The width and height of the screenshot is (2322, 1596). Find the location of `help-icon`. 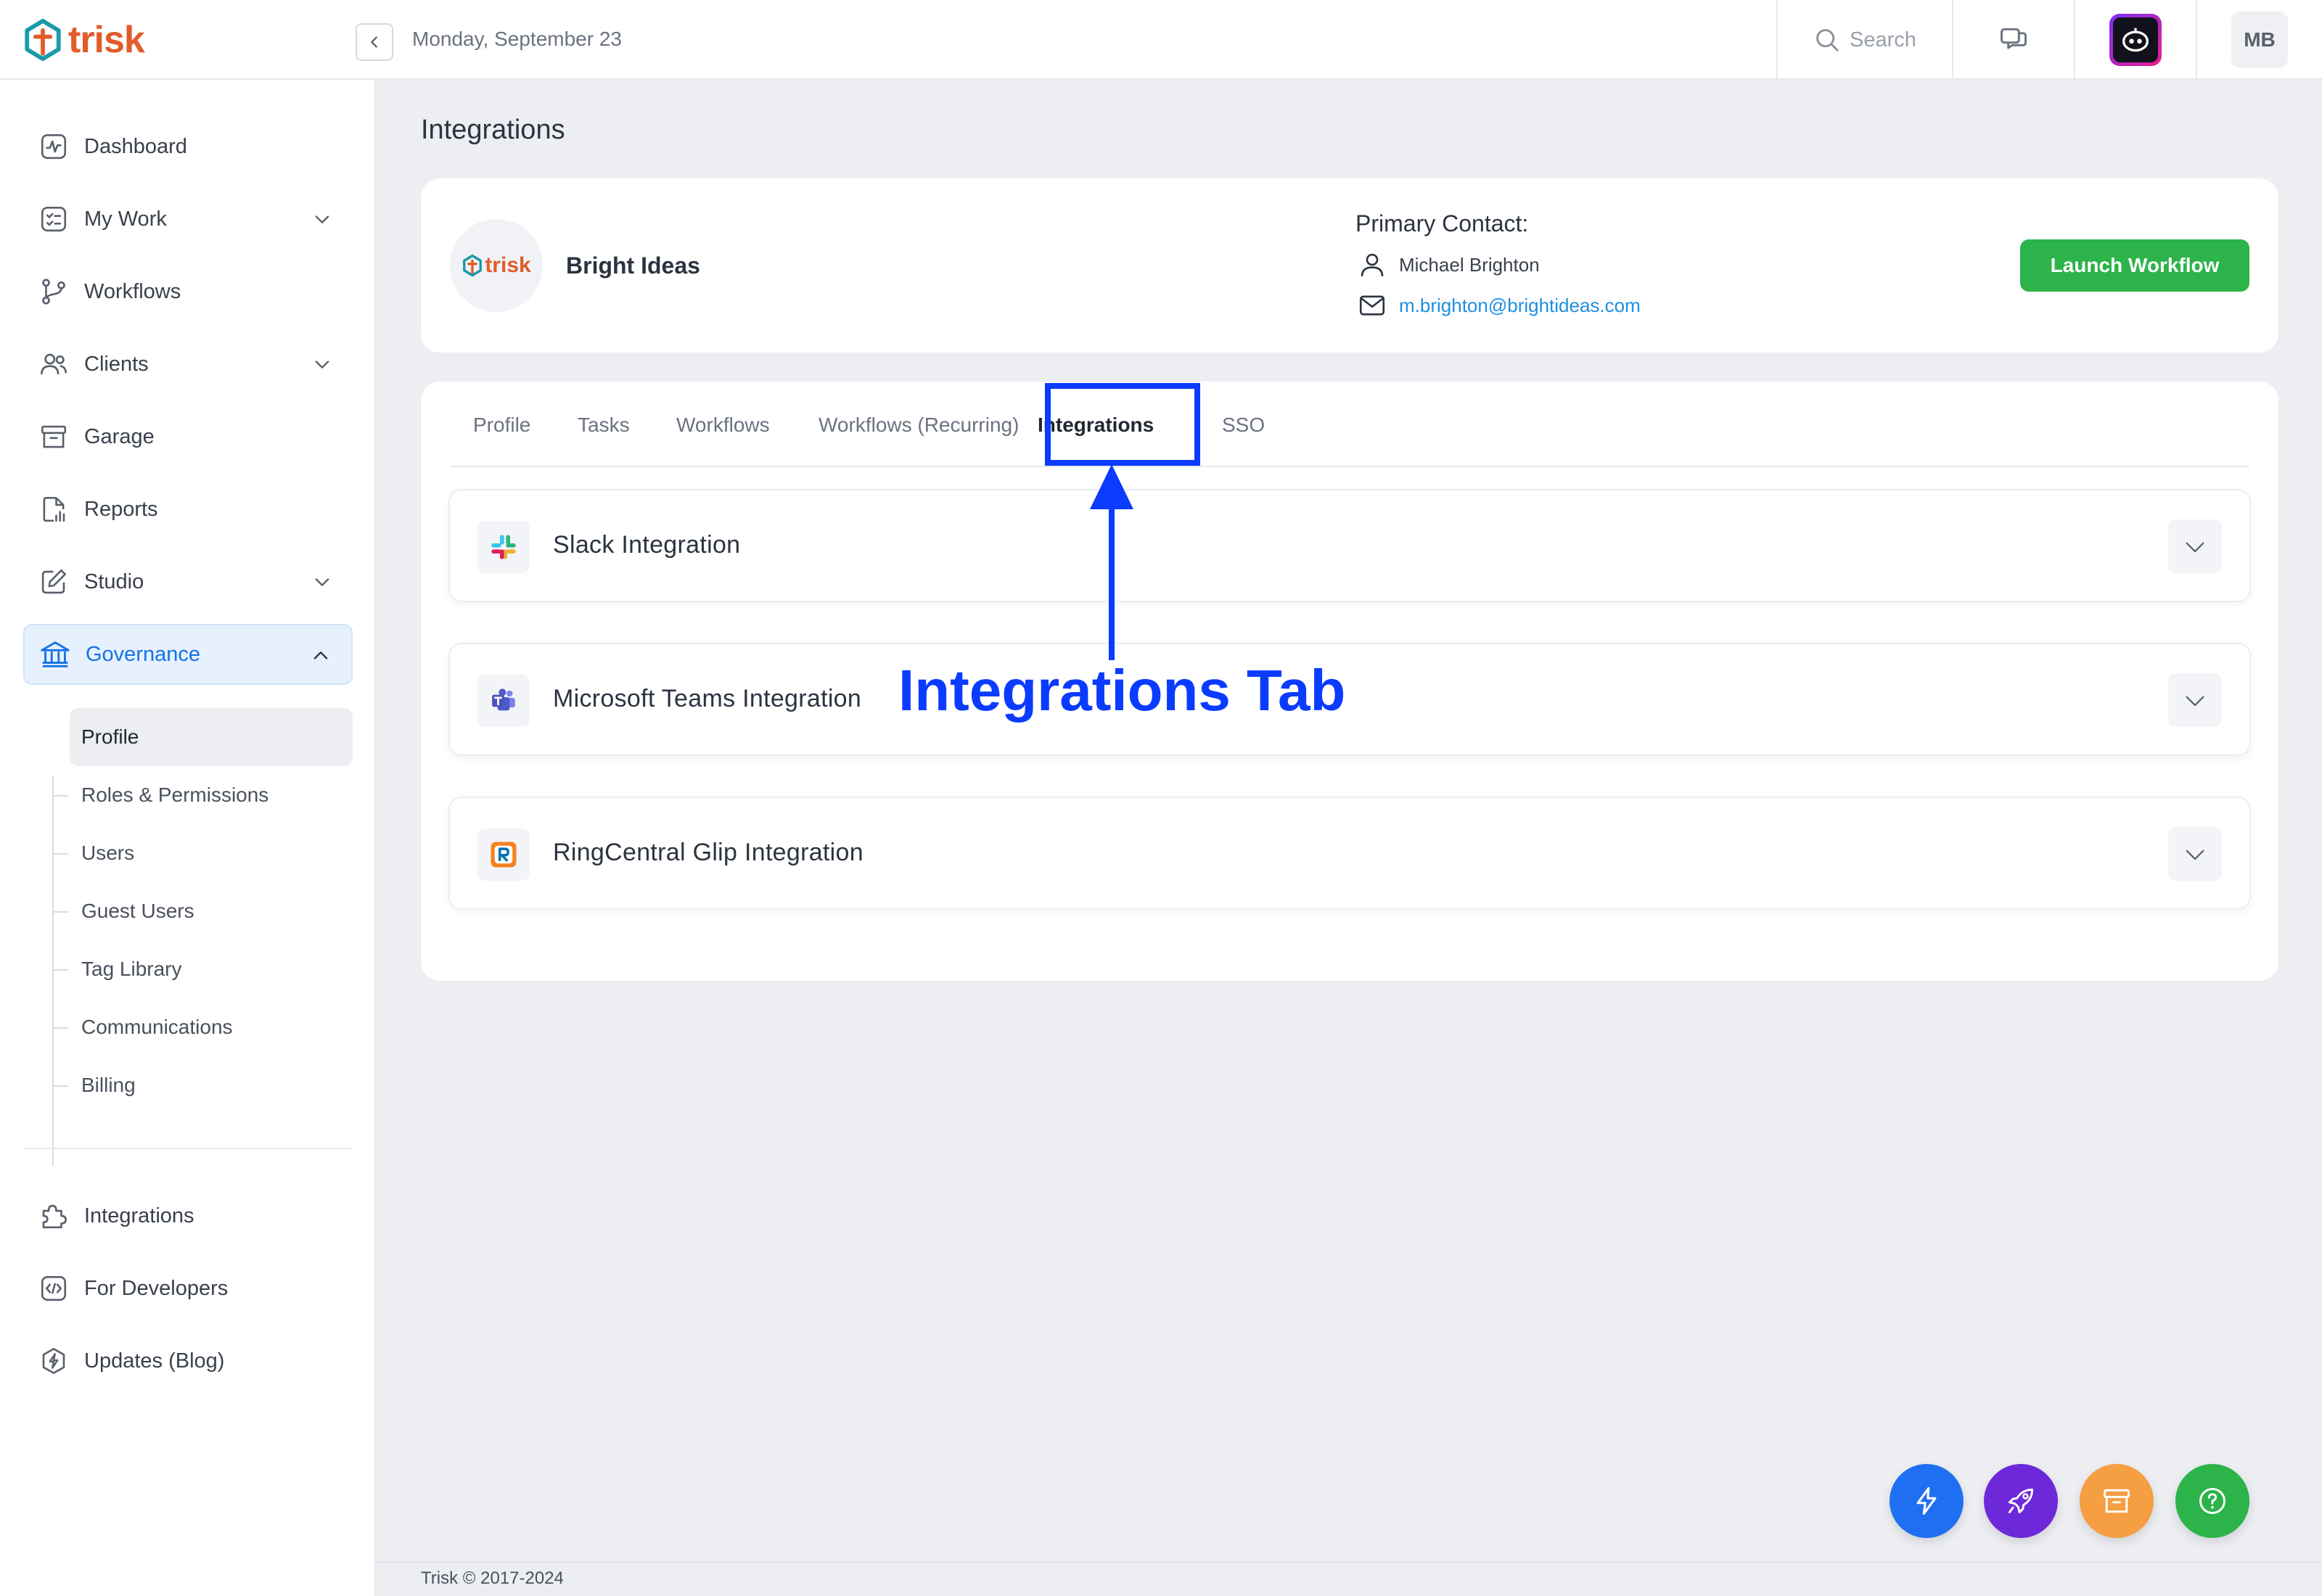

help-icon is located at coordinates (2212, 1501).